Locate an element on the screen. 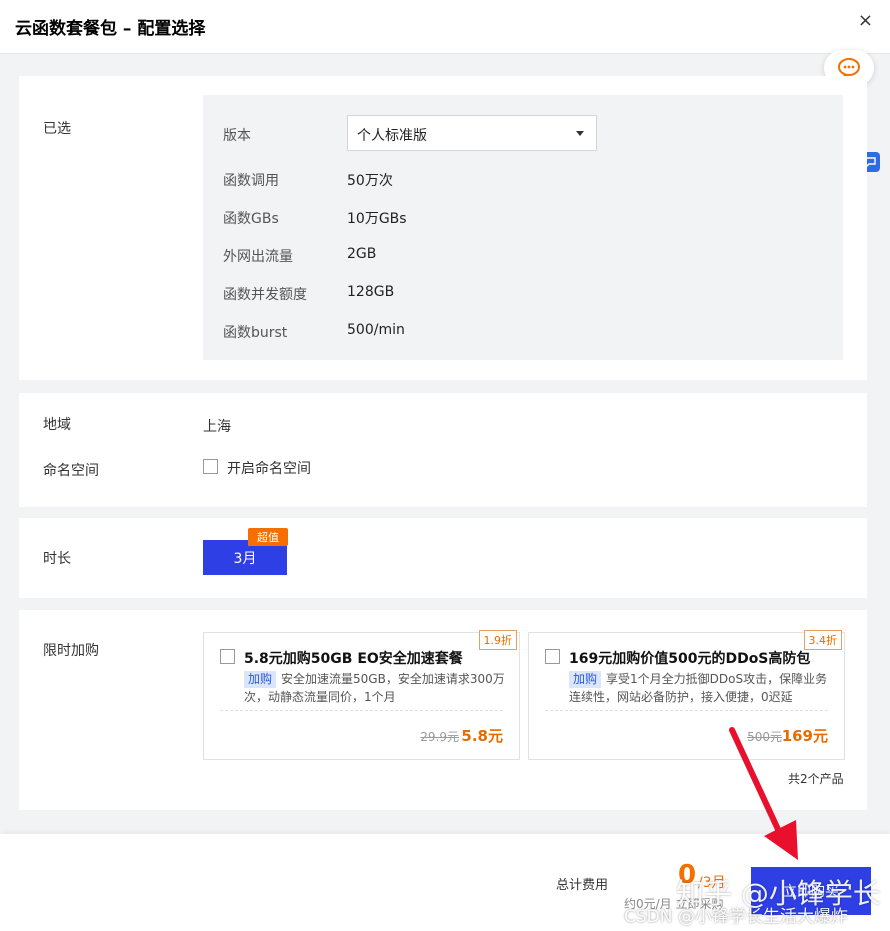  discount-badge: 1.9折 is located at coordinates (497, 640).